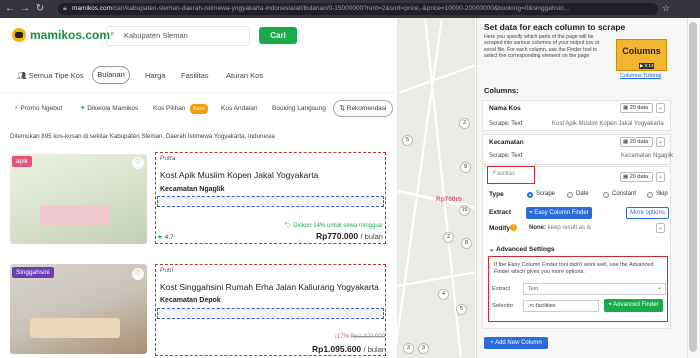  What do you see at coordinates (92, 8) in the screenshot?
I see `url-domain: mamikos.com` at bounding box center [92, 8].